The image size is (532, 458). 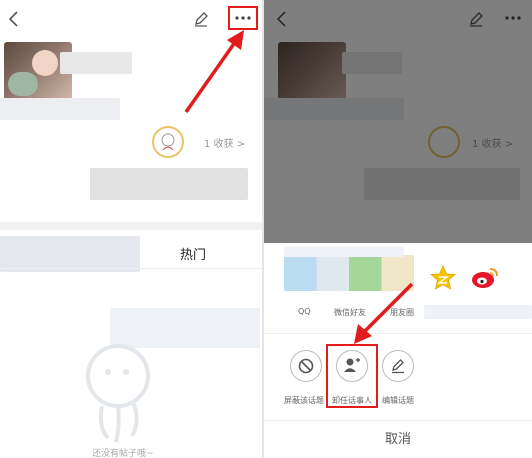 What do you see at coordinates (131, 226) in the screenshot?
I see `section-divider` at bounding box center [131, 226].